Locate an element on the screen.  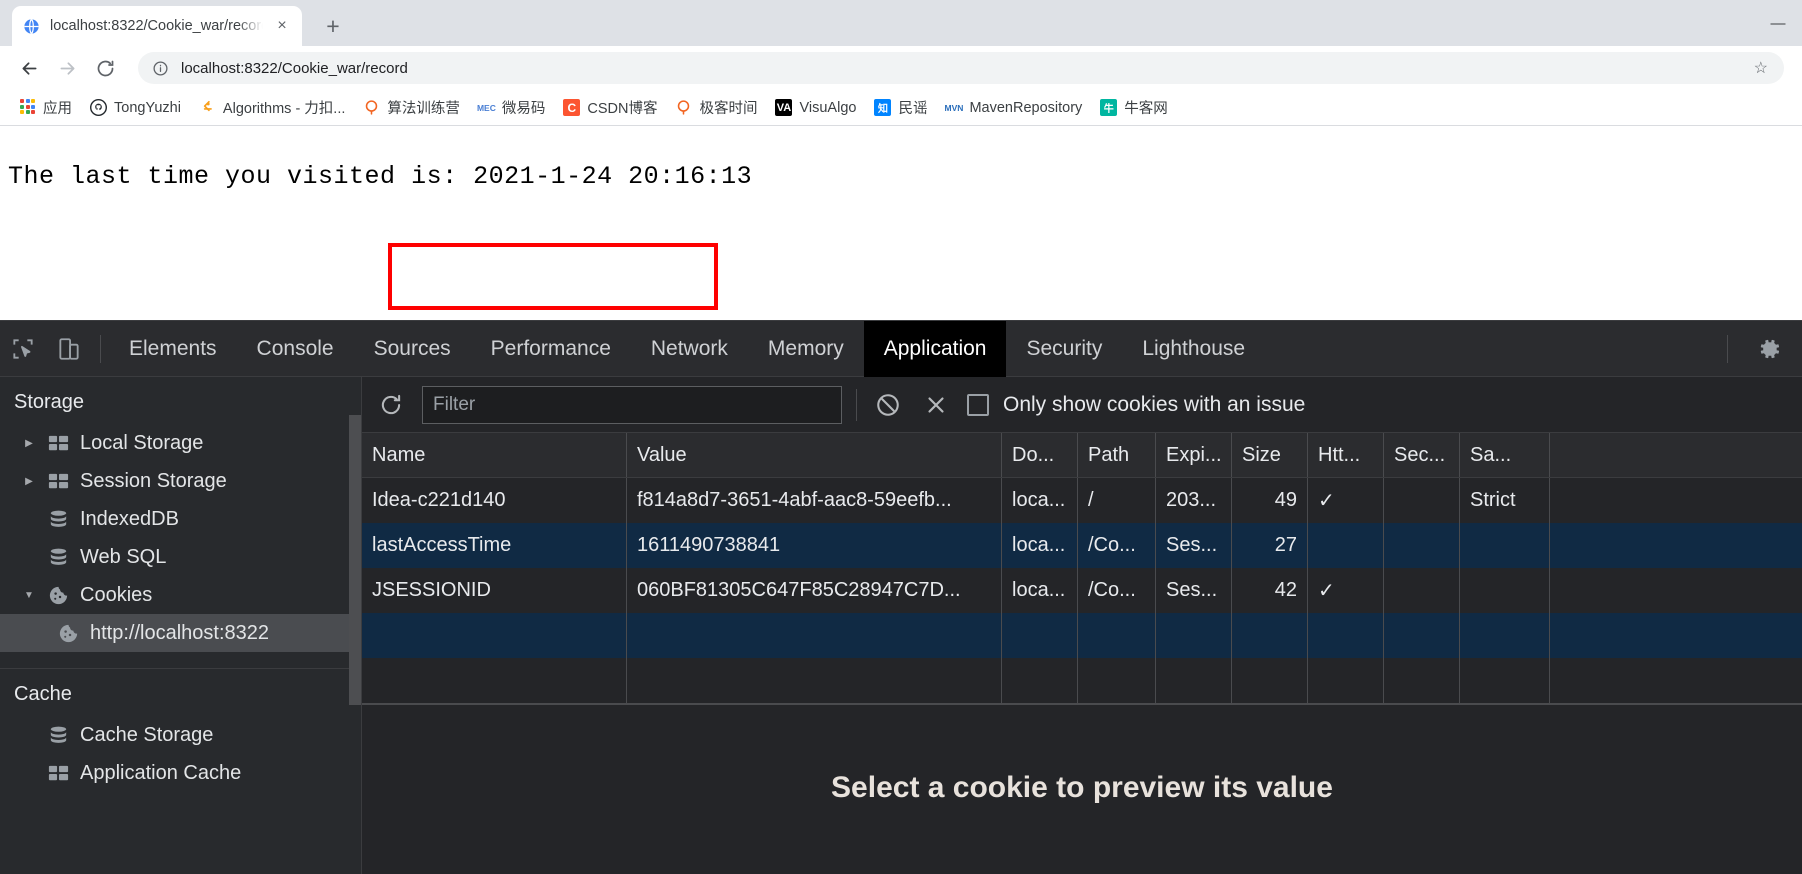
cell-value is located at coordinates (814, 680).